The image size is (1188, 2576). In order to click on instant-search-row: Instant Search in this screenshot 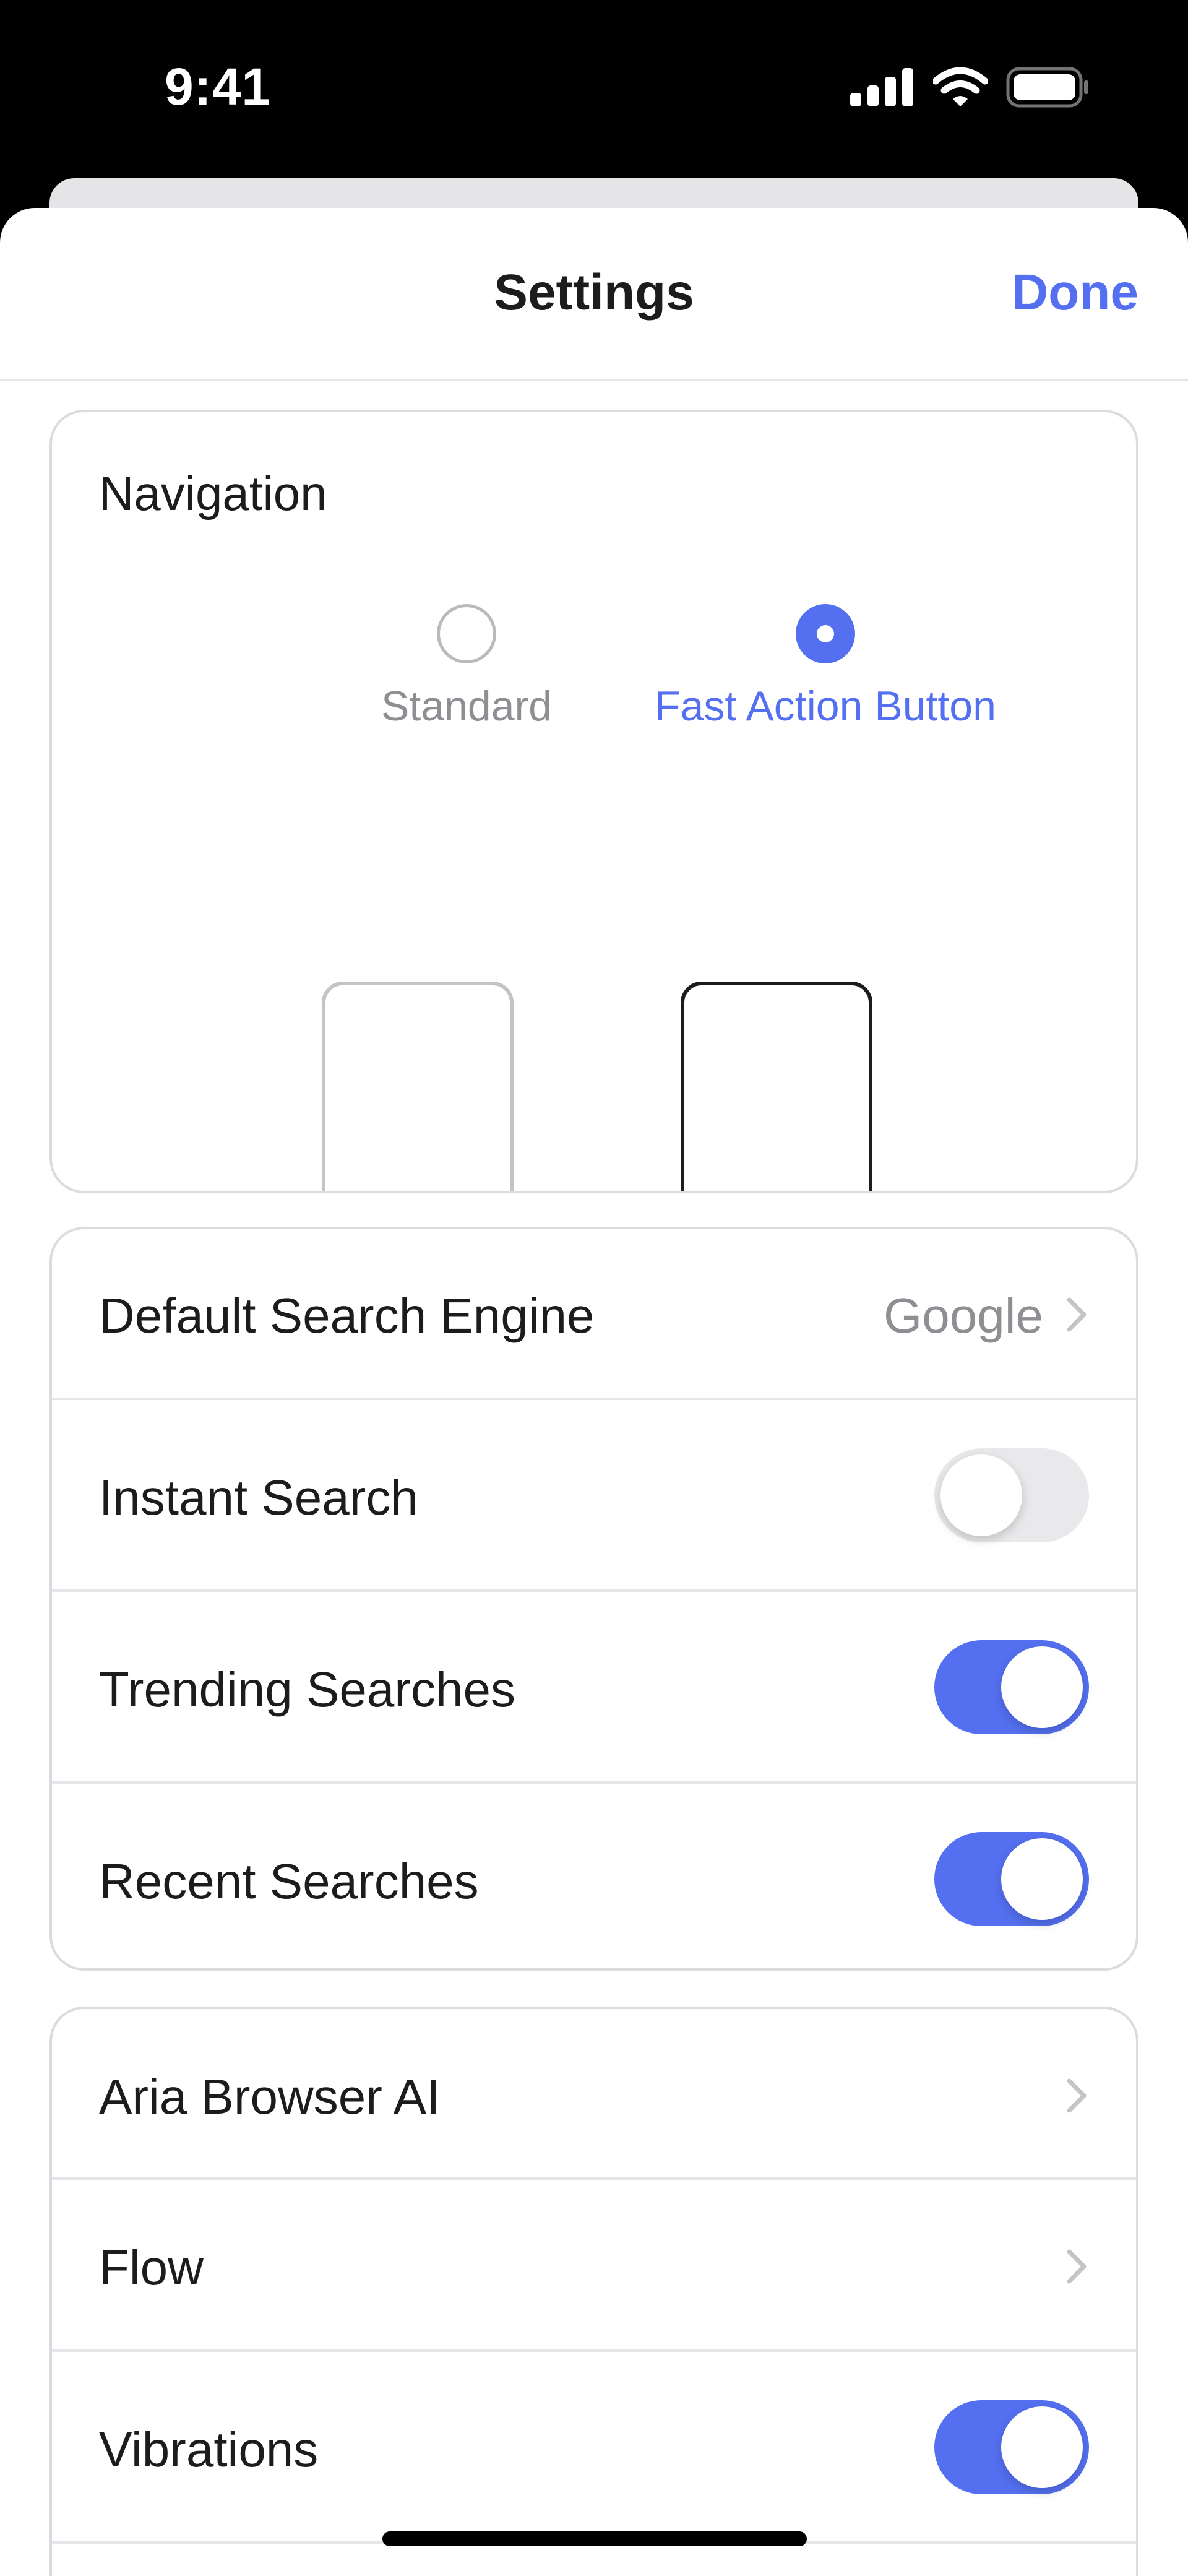, I will do `click(594, 1493)`.